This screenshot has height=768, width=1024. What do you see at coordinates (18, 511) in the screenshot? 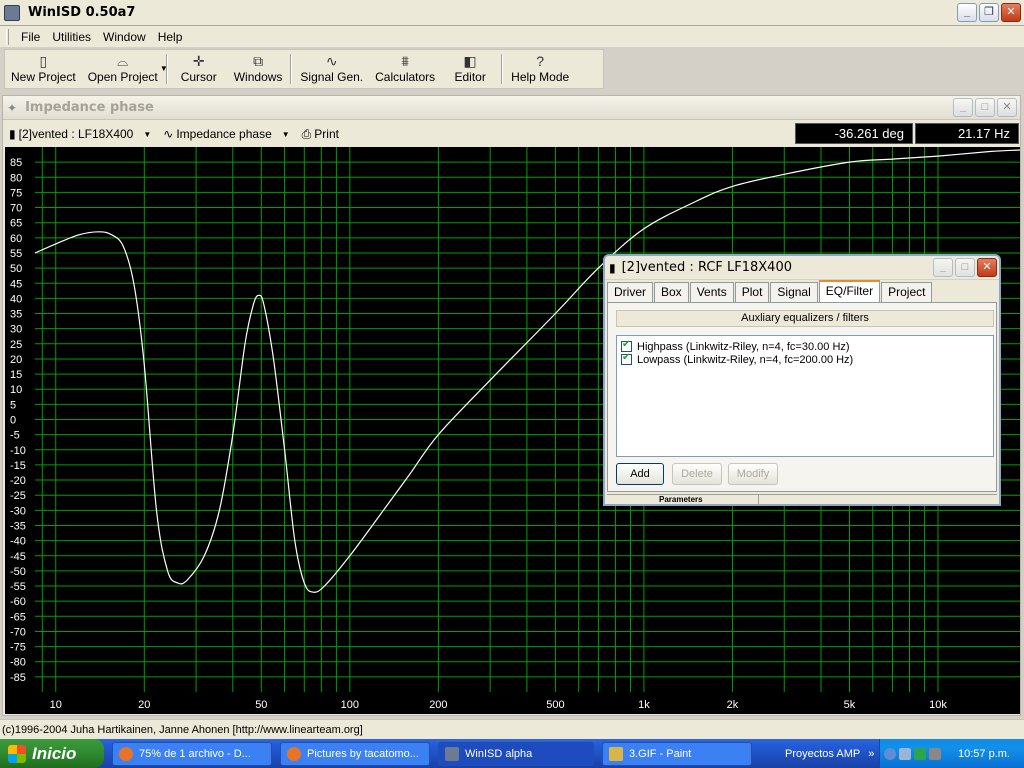
I see `y-tick-label: -30` at bounding box center [18, 511].